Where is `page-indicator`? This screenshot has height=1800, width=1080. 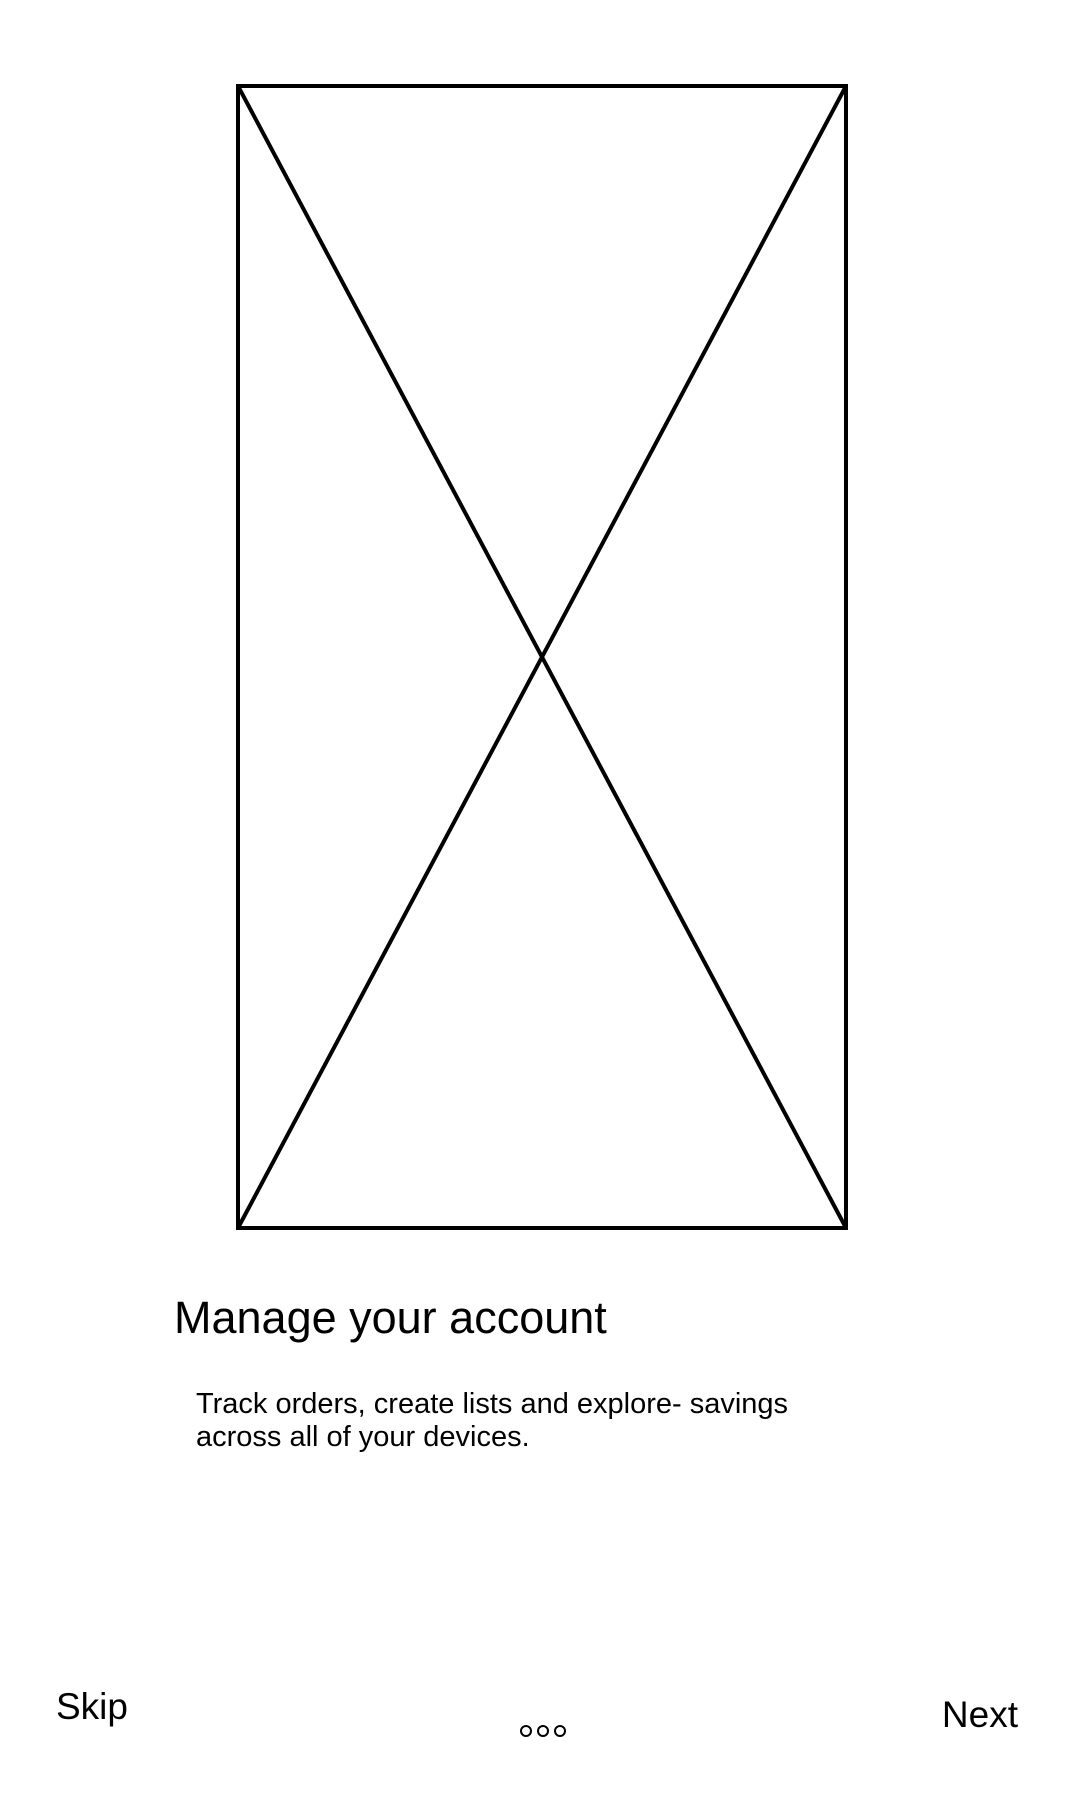
page-indicator is located at coordinates (543, 1731).